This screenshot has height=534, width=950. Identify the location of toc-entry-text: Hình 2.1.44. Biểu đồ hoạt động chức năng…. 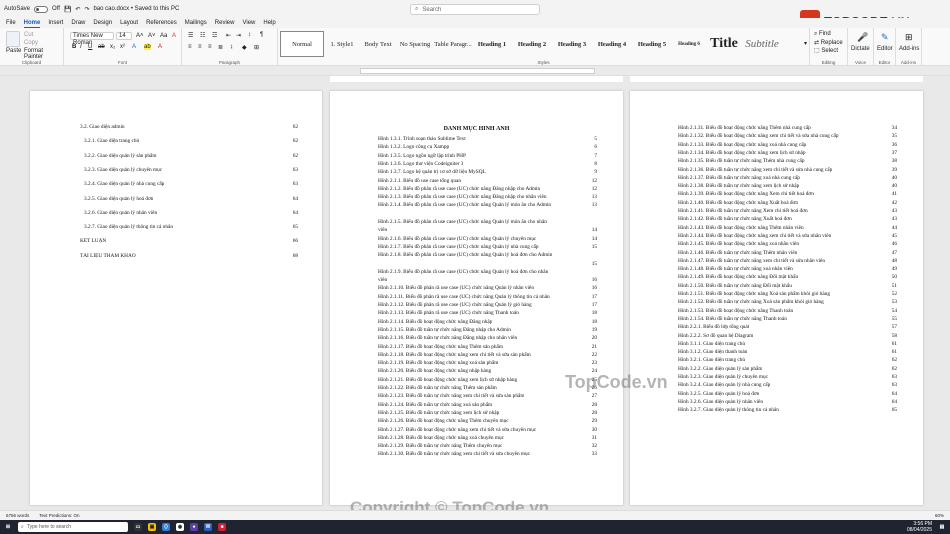
(754, 236).